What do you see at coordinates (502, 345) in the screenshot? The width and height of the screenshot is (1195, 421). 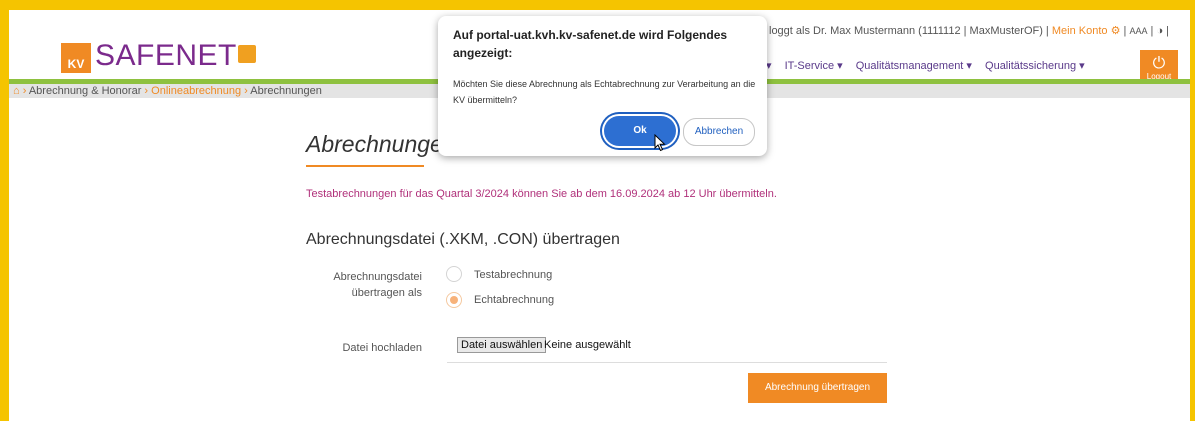 I see `choose-file-button: Datei auswählen` at bounding box center [502, 345].